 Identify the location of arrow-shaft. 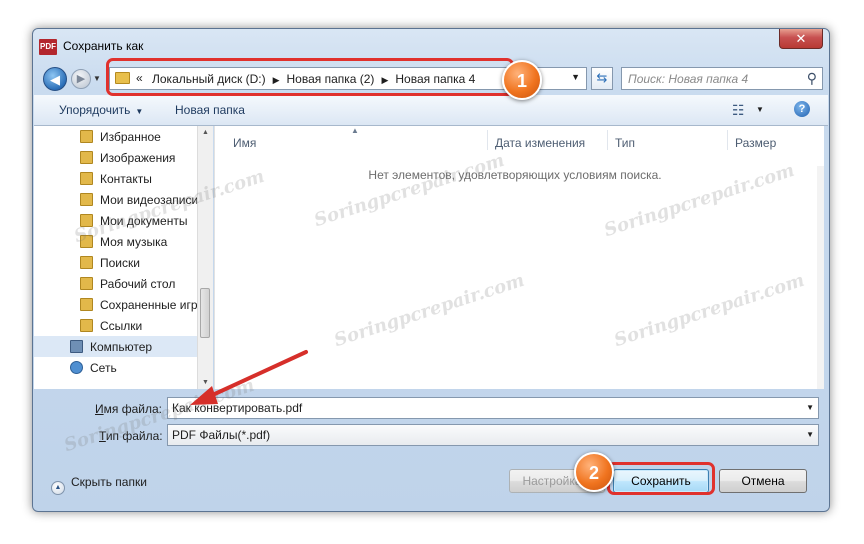
(256, 375).